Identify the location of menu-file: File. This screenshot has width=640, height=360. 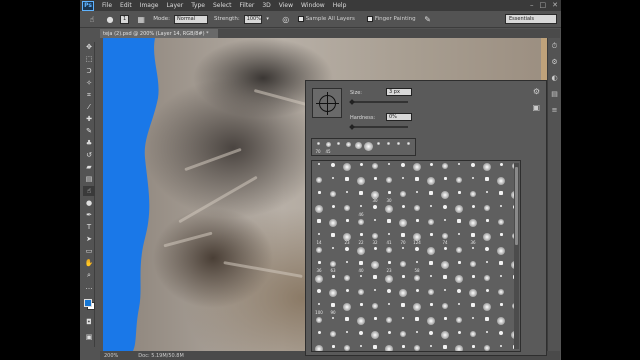
(107, 5).